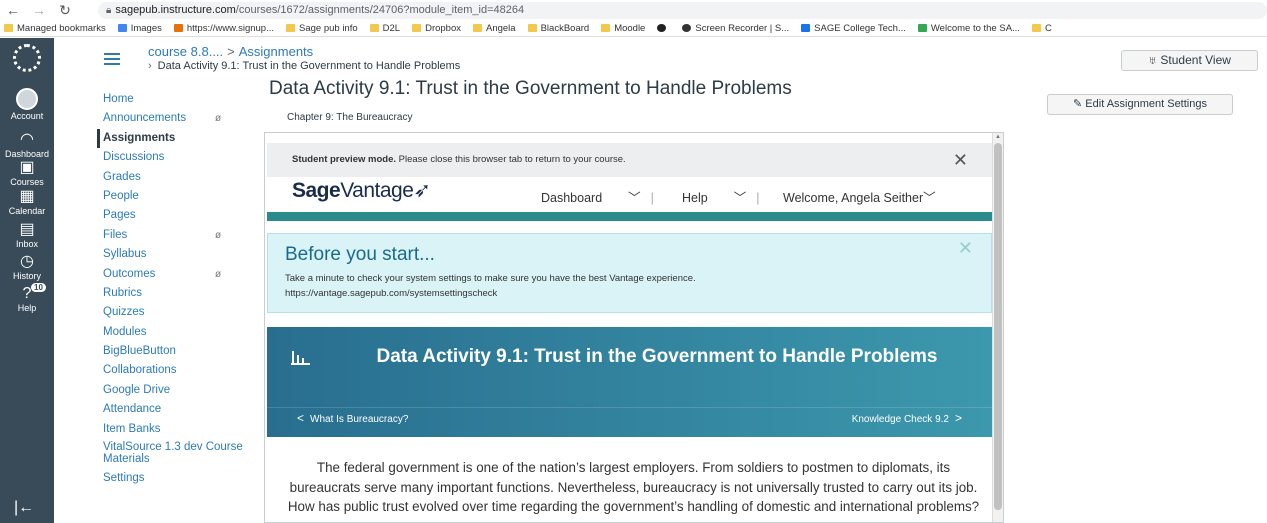 Image resolution: width=1267 pixels, height=523 pixels. What do you see at coordinates (172, 196) in the screenshot?
I see `course-nav-item: People` at bounding box center [172, 196].